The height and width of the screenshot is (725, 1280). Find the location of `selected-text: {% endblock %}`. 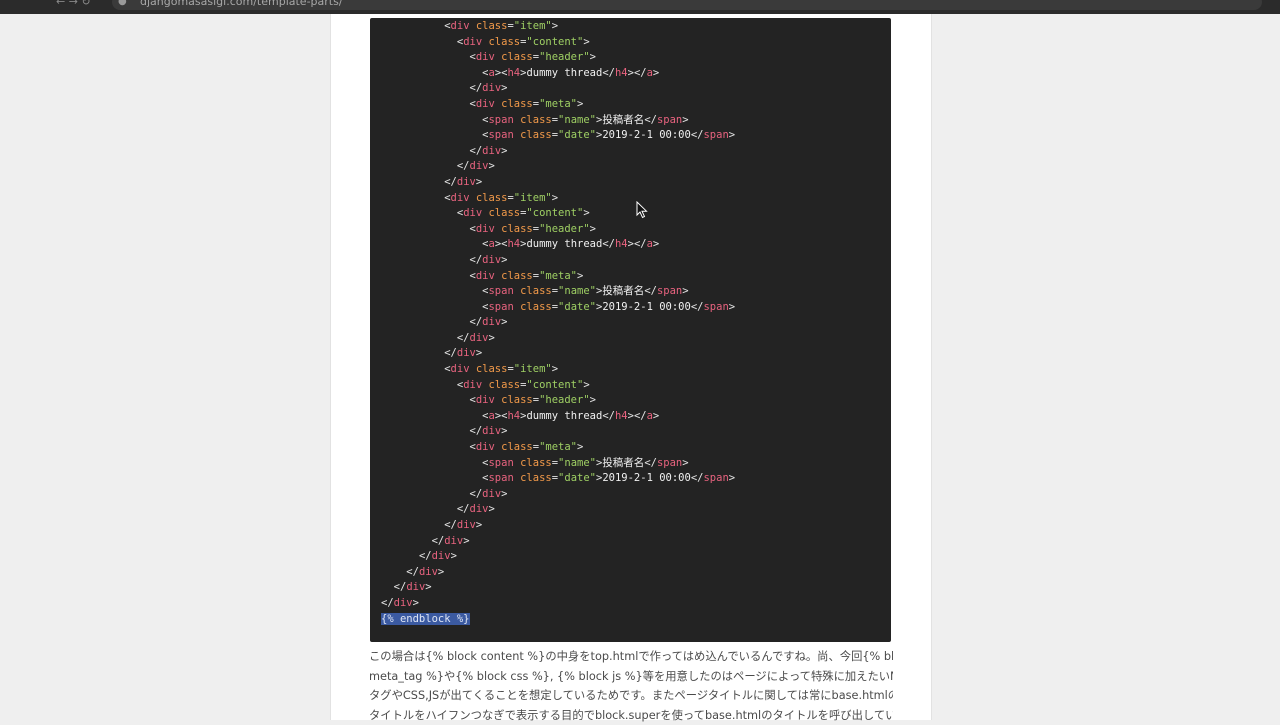

selected-text: {% endblock %} is located at coordinates (425, 619).